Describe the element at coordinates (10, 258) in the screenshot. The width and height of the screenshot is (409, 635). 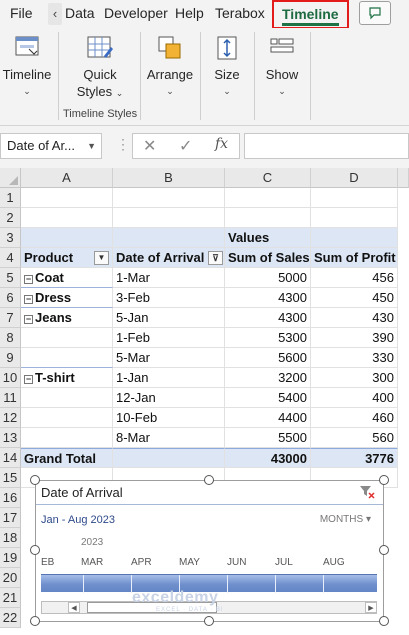
I see `row-header: 4` at that location.